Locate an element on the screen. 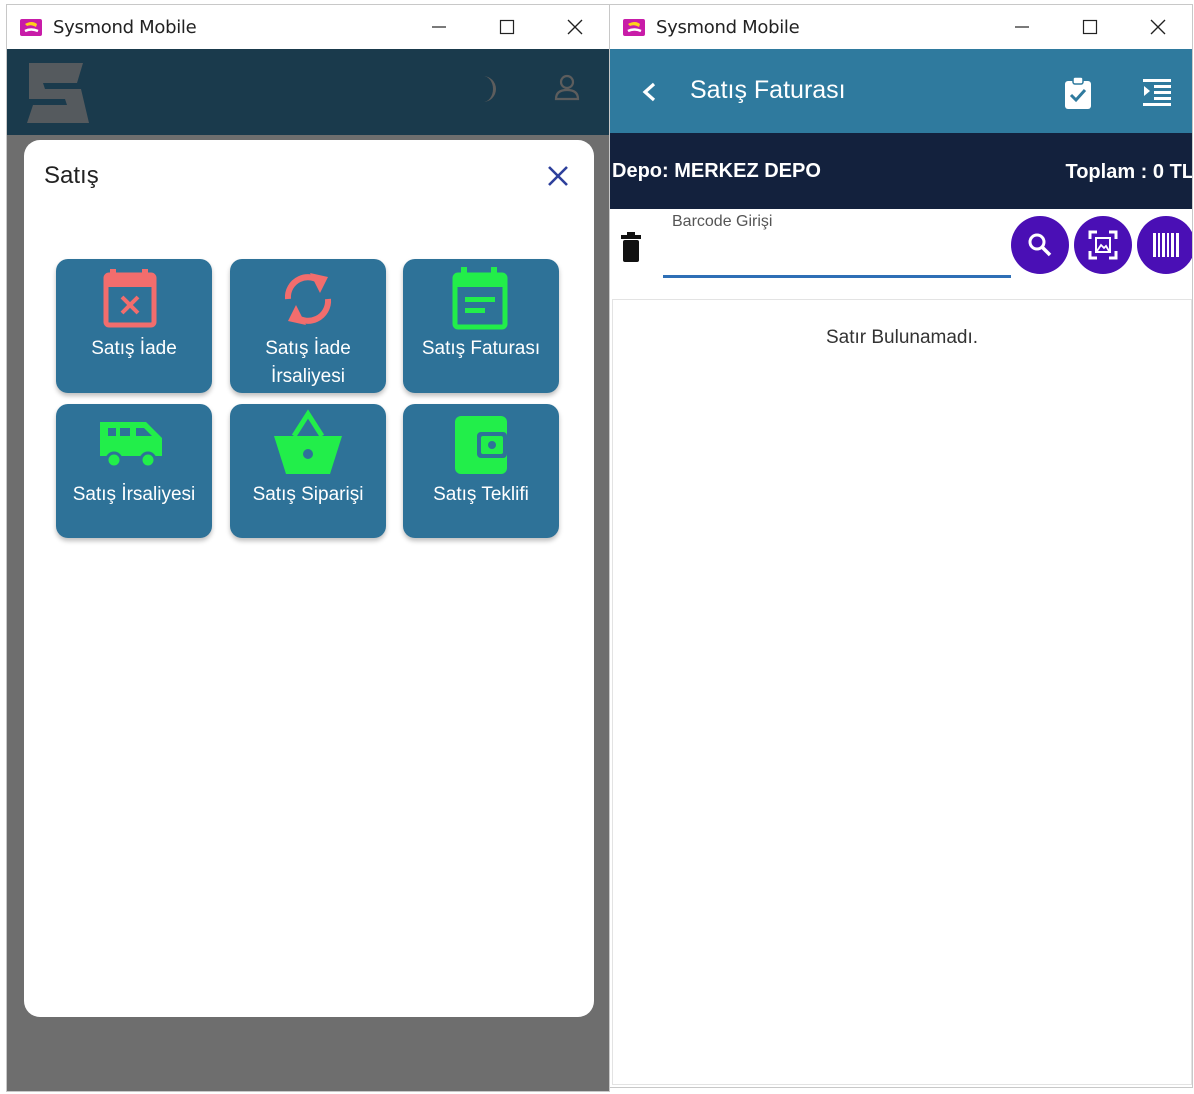 This screenshot has height=1094, width=1194. close-modal-icon is located at coordinates (558, 176).